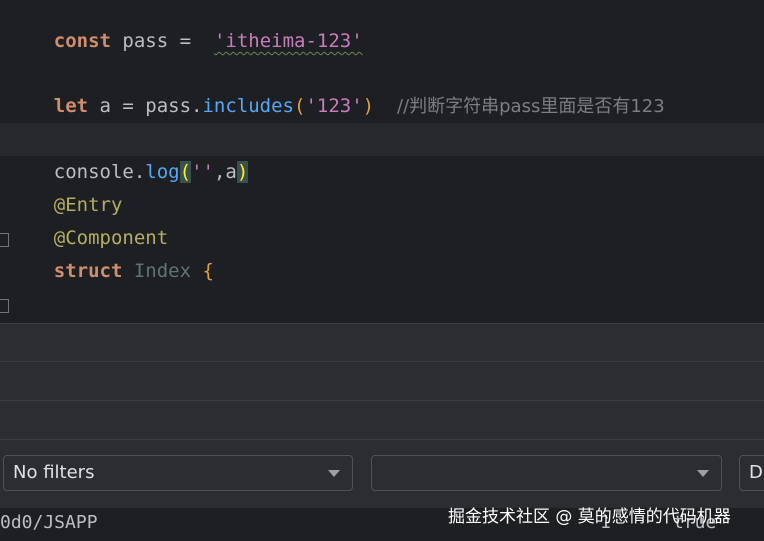 Image resolution: width=764 pixels, height=541 pixels. I want to click on paren-open-highlight: (, so click(185, 172).